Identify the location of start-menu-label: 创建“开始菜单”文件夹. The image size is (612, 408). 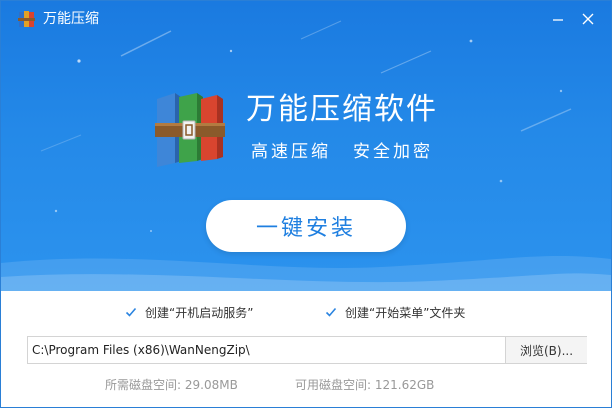
(405, 312).